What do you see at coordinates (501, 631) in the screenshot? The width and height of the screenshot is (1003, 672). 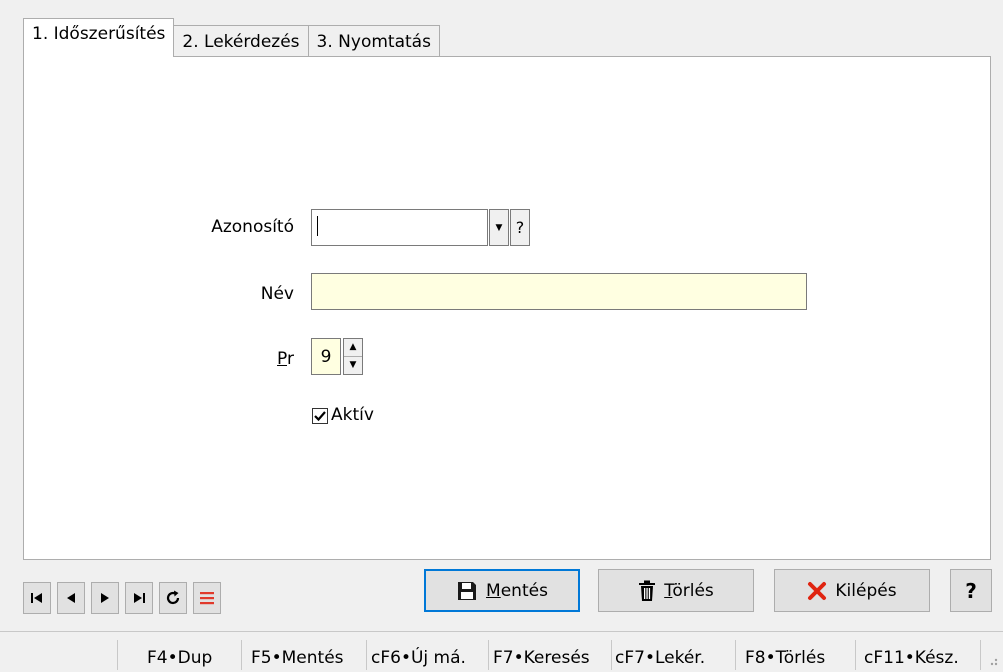 I see `status-bar-divider` at bounding box center [501, 631].